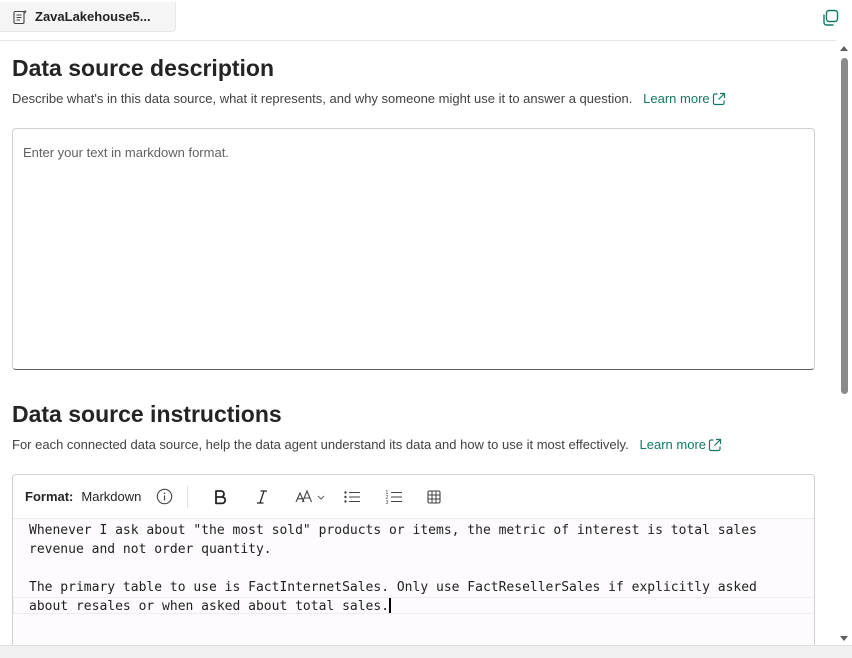 The image size is (852, 658). What do you see at coordinates (164, 497) in the screenshot?
I see `info-icon` at bounding box center [164, 497].